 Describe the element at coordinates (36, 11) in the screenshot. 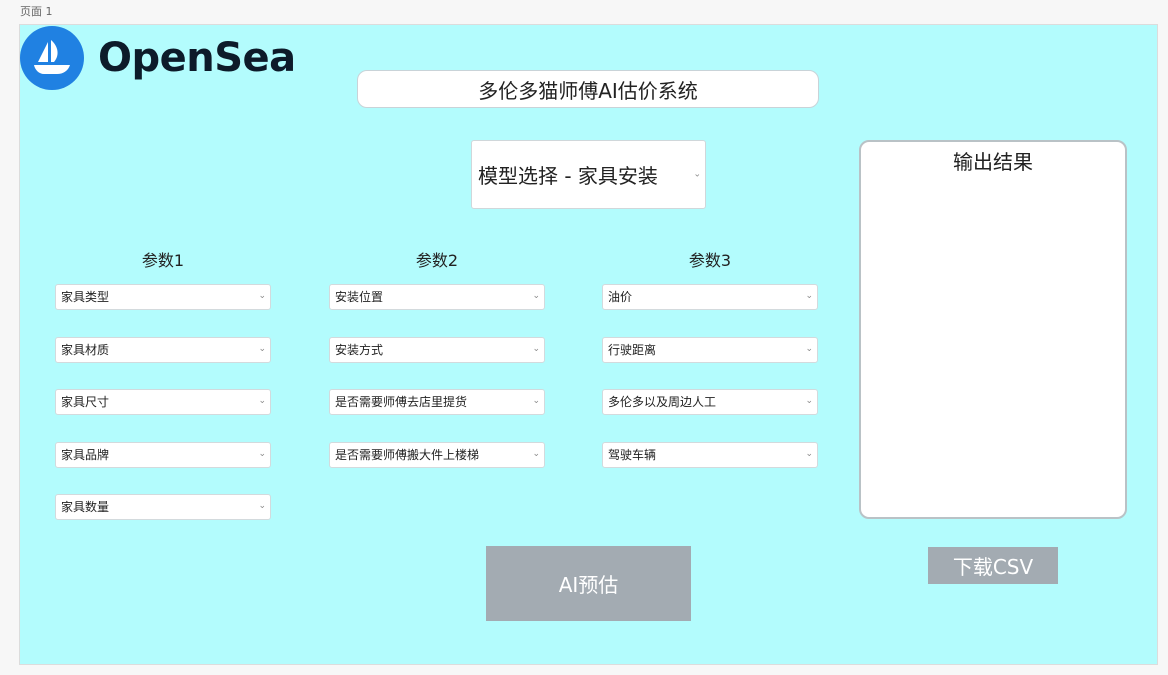

I see `page-label: 页面 1` at that location.